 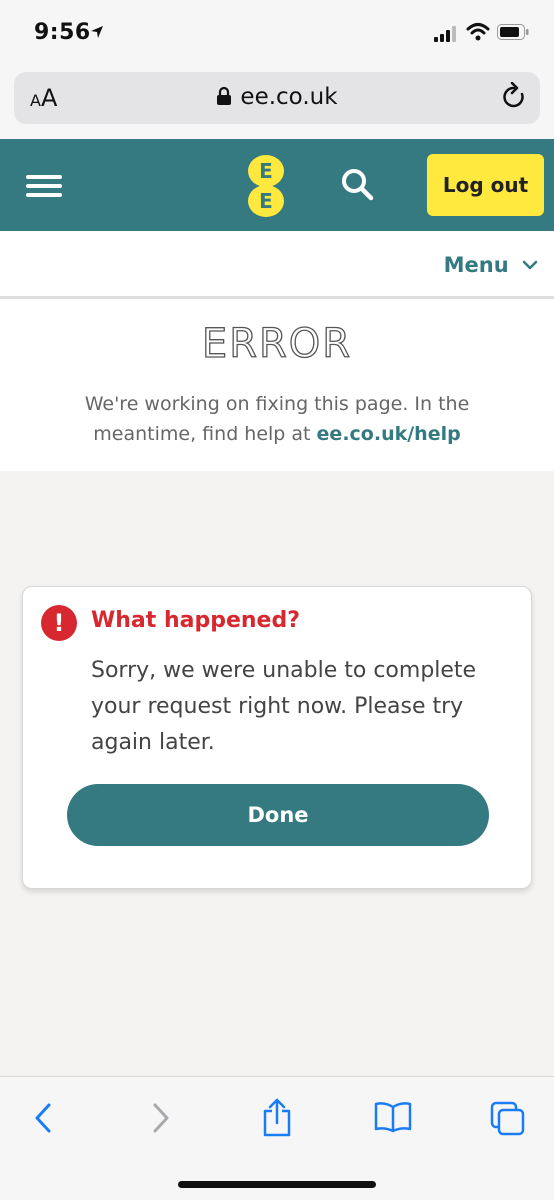 I want to click on browser-chrome: AA ee.co.uk, so click(x=277, y=101).